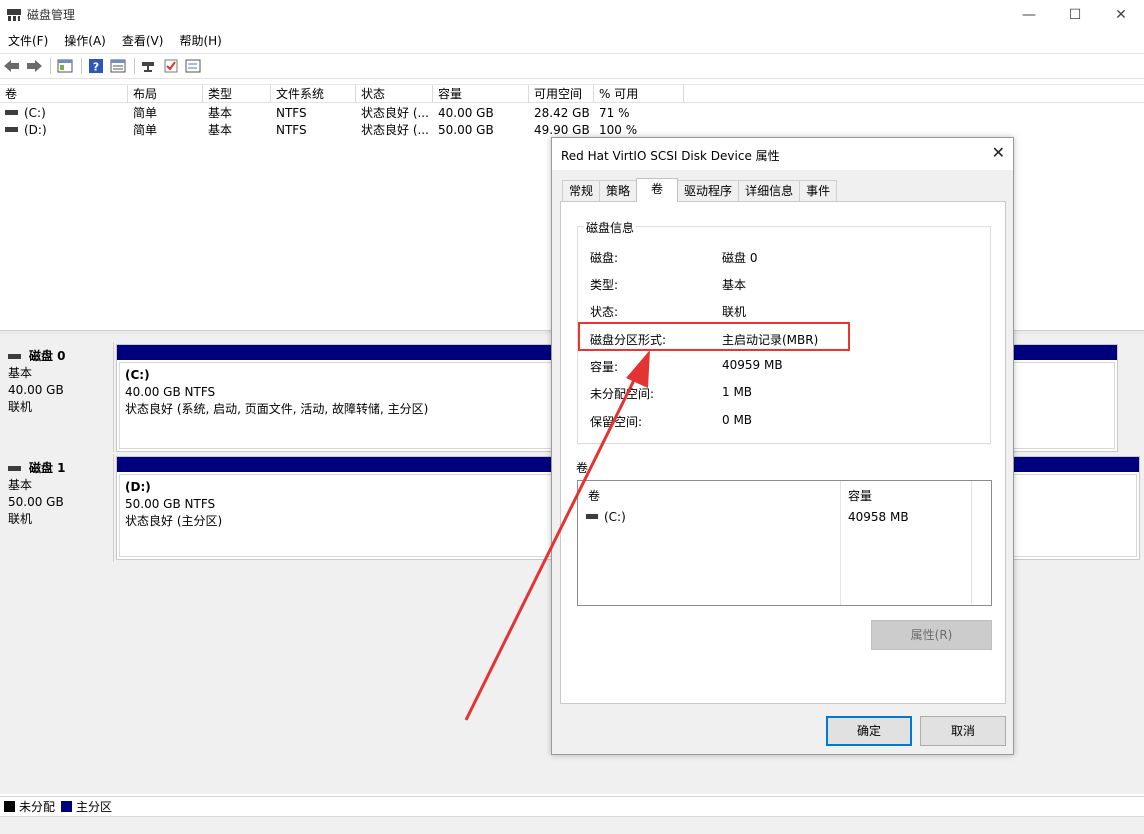 Image resolution: width=1144 pixels, height=834 pixels. I want to click on disk-management-icon, so click(14, 15).